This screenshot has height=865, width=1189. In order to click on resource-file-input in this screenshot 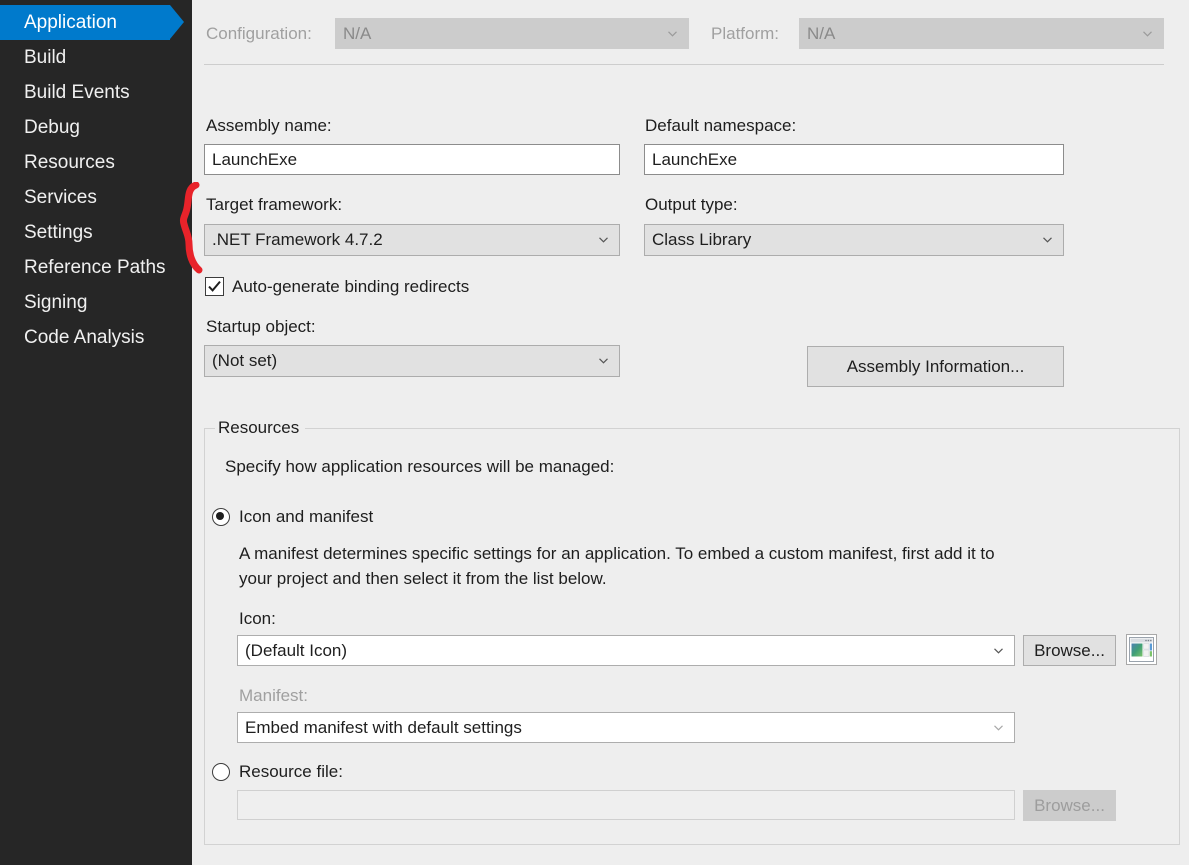, I will do `click(626, 805)`.